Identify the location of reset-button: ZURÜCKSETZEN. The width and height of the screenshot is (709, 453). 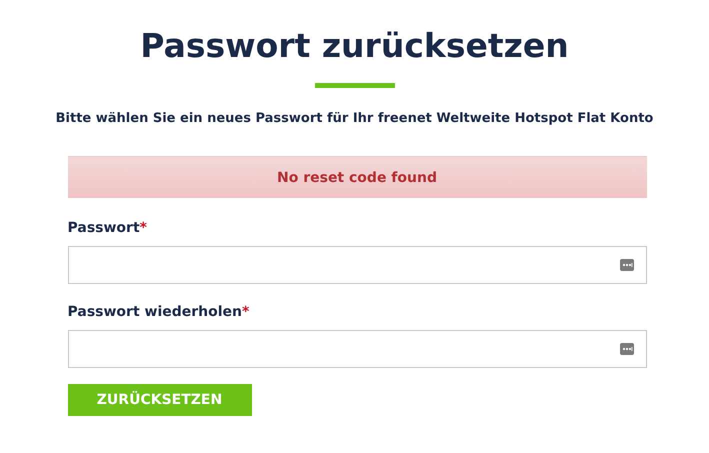
(160, 400).